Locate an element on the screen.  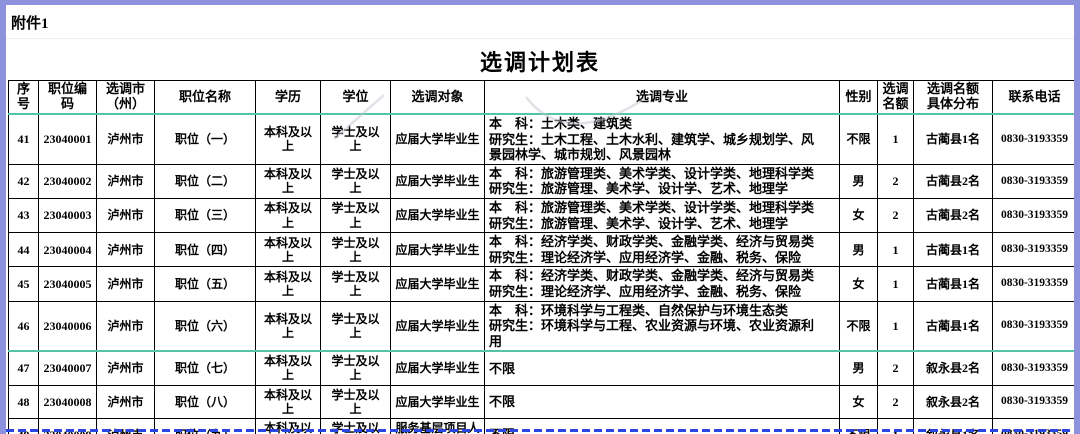
header-cell: 选调专业 is located at coordinates (662, 97).